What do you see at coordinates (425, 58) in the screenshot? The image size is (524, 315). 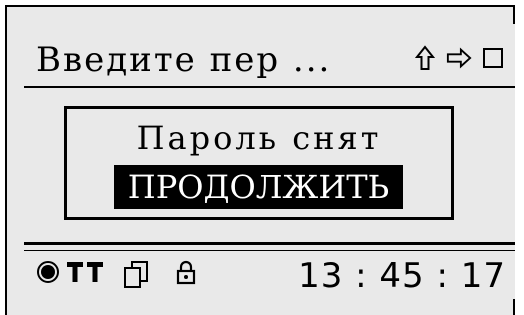 I see `shift-up-icon` at bounding box center [425, 58].